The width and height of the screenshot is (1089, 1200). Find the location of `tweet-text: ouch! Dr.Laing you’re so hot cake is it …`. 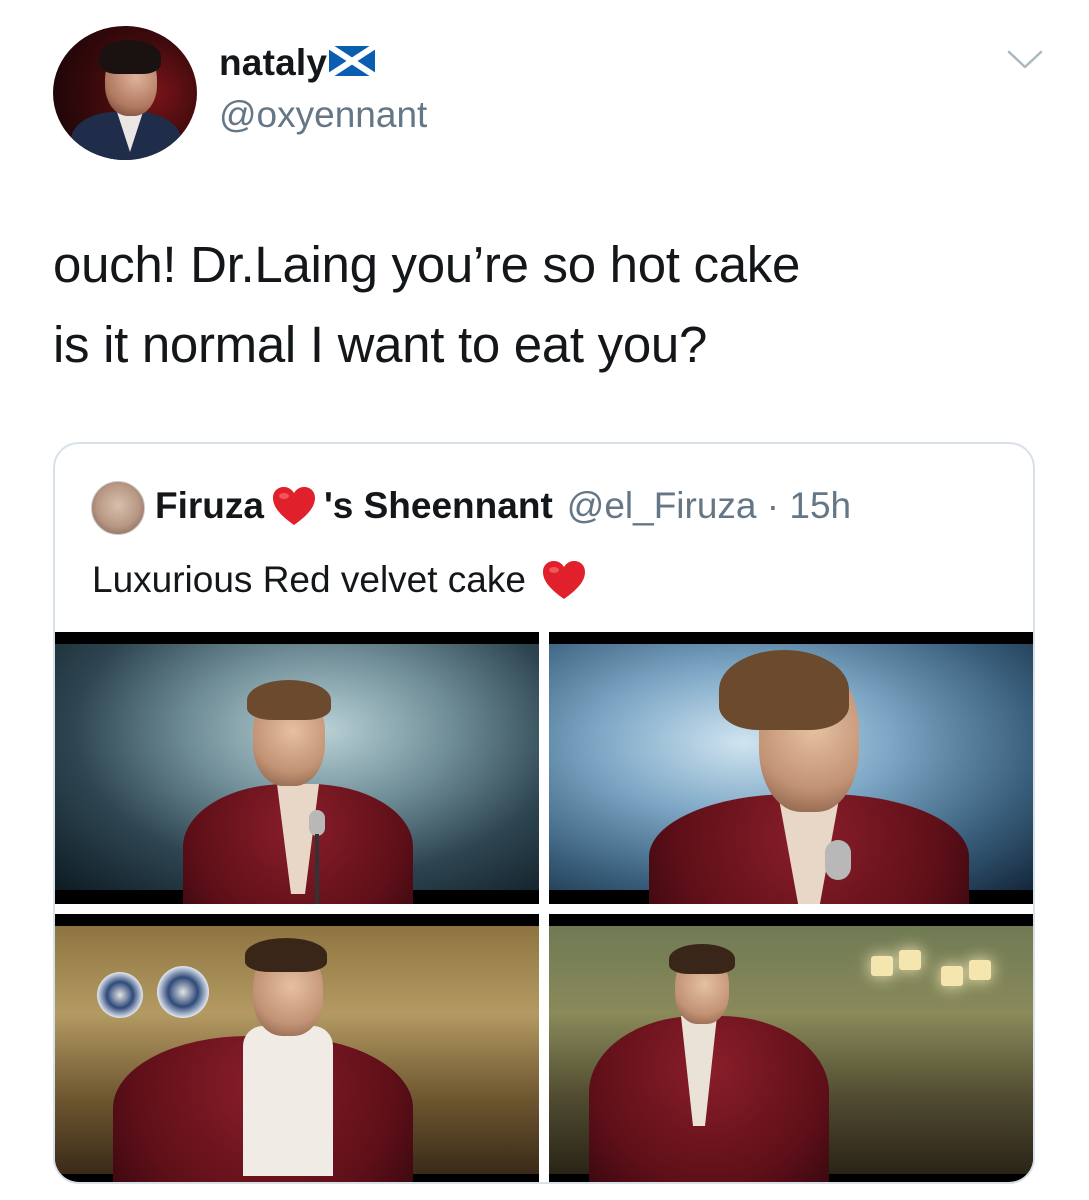

tweet-text: ouch! Dr.Laing you’re so hot cake is it … is located at coordinates (426, 305).